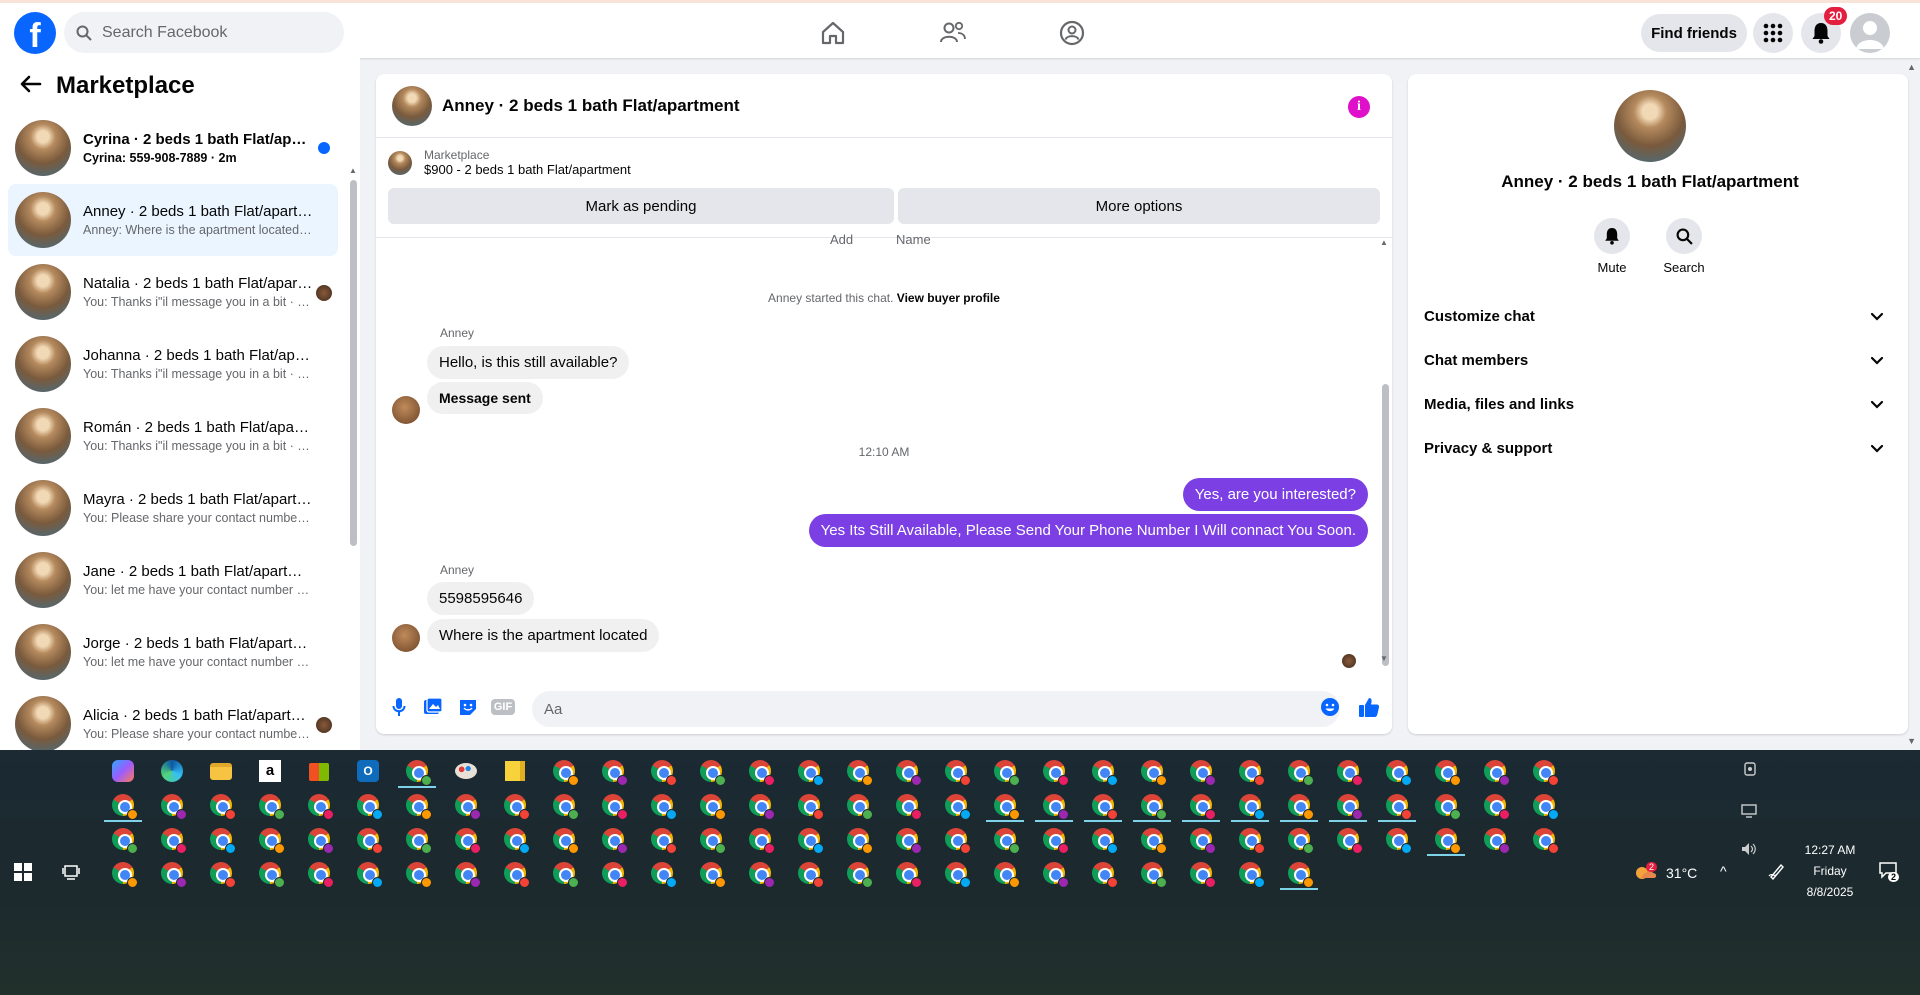 The image size is (1920, 995). Describe the element at coordinates (319, 771) in the screenshot. I see `microsoft-store-icon` at that location.